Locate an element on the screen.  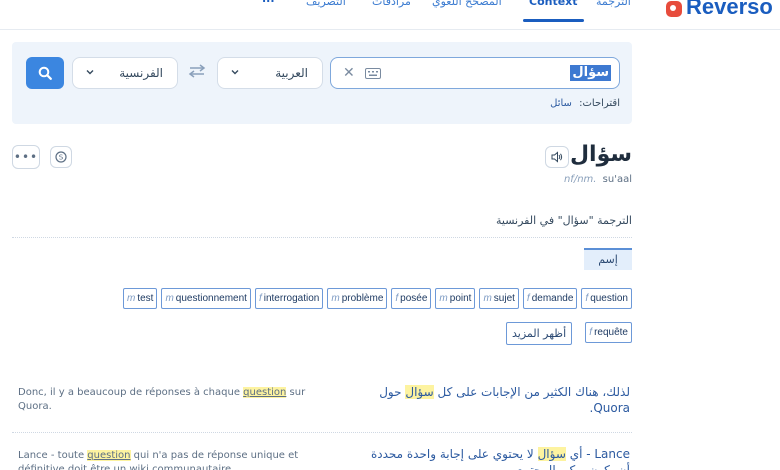
suggestions: اقتراحات: سائل is located at coordinates (585, 103).